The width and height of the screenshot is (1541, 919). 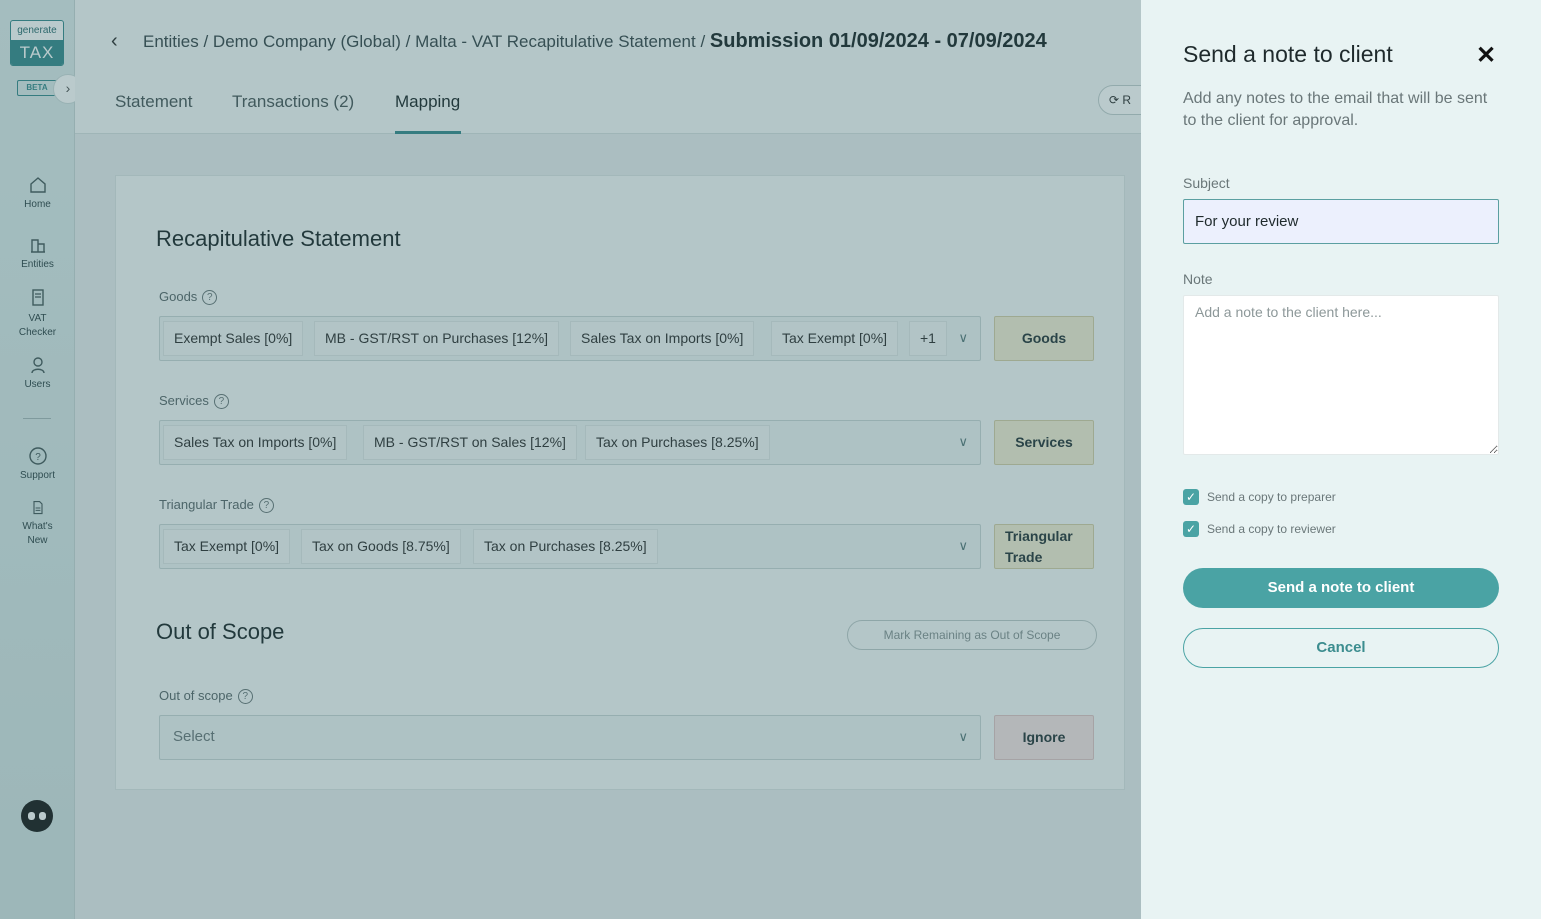 I want to click on note-textarea, so click(x=1341, y=375).